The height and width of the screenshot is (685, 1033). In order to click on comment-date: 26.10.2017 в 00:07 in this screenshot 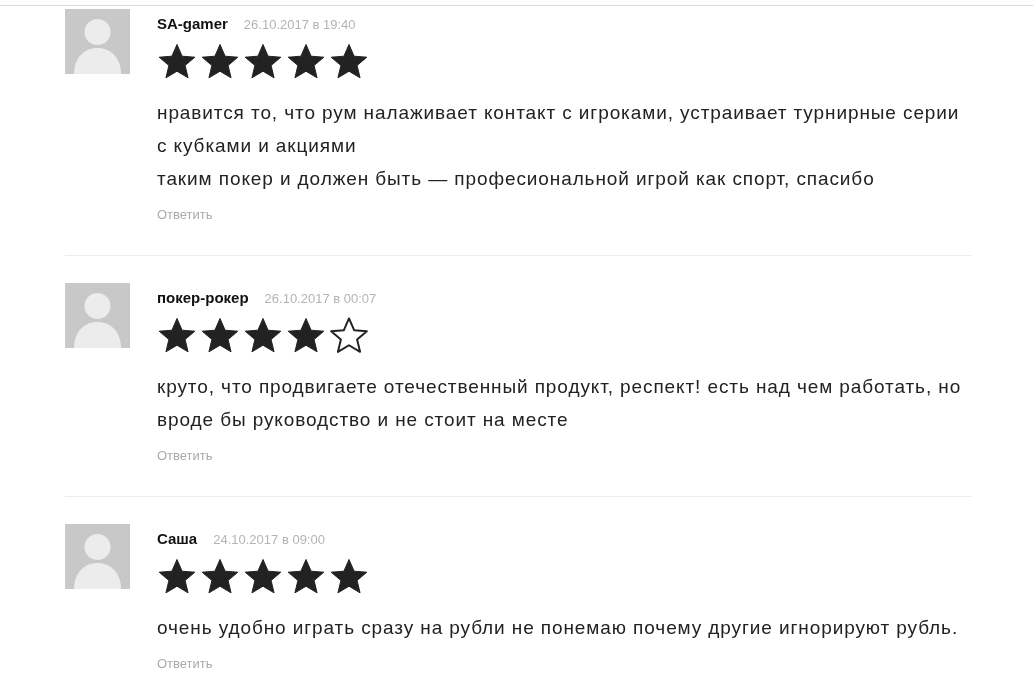, I will do `click(320, 298)`.